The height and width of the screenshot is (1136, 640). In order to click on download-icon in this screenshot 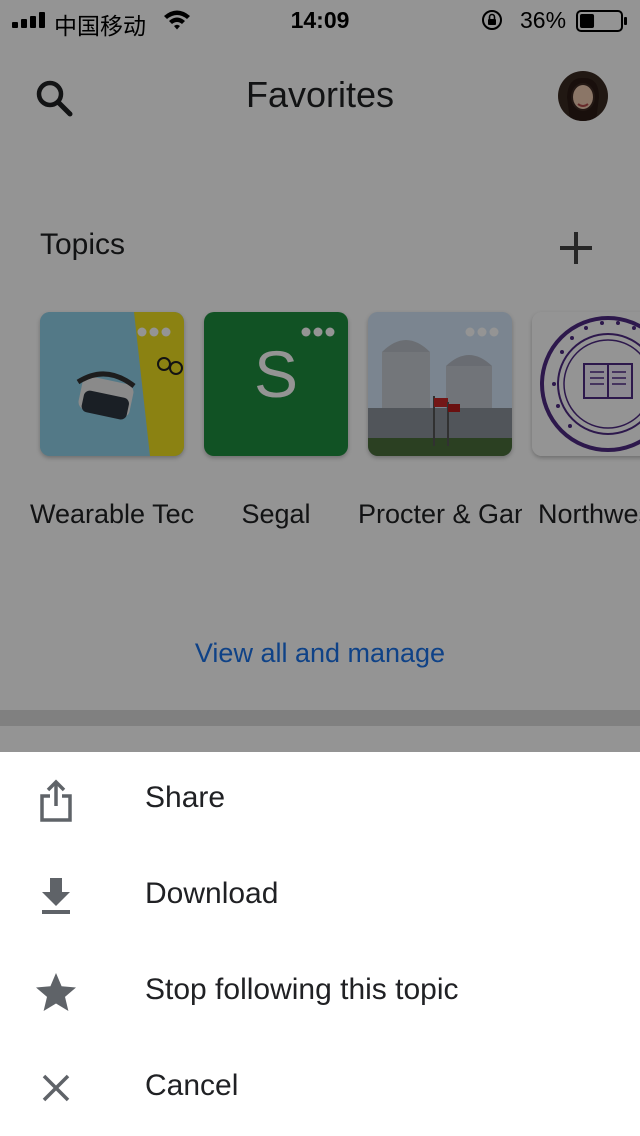, I will do `click(56, 896)`.